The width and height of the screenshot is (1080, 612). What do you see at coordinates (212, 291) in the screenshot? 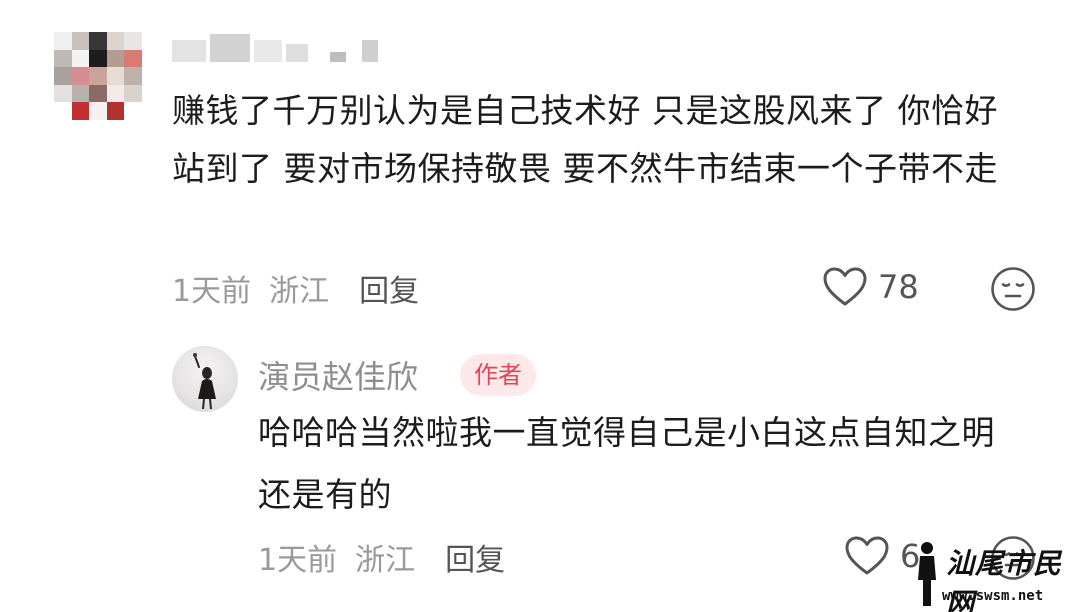
I see `comment-time: 1天前` at bounding box center [212, 291].